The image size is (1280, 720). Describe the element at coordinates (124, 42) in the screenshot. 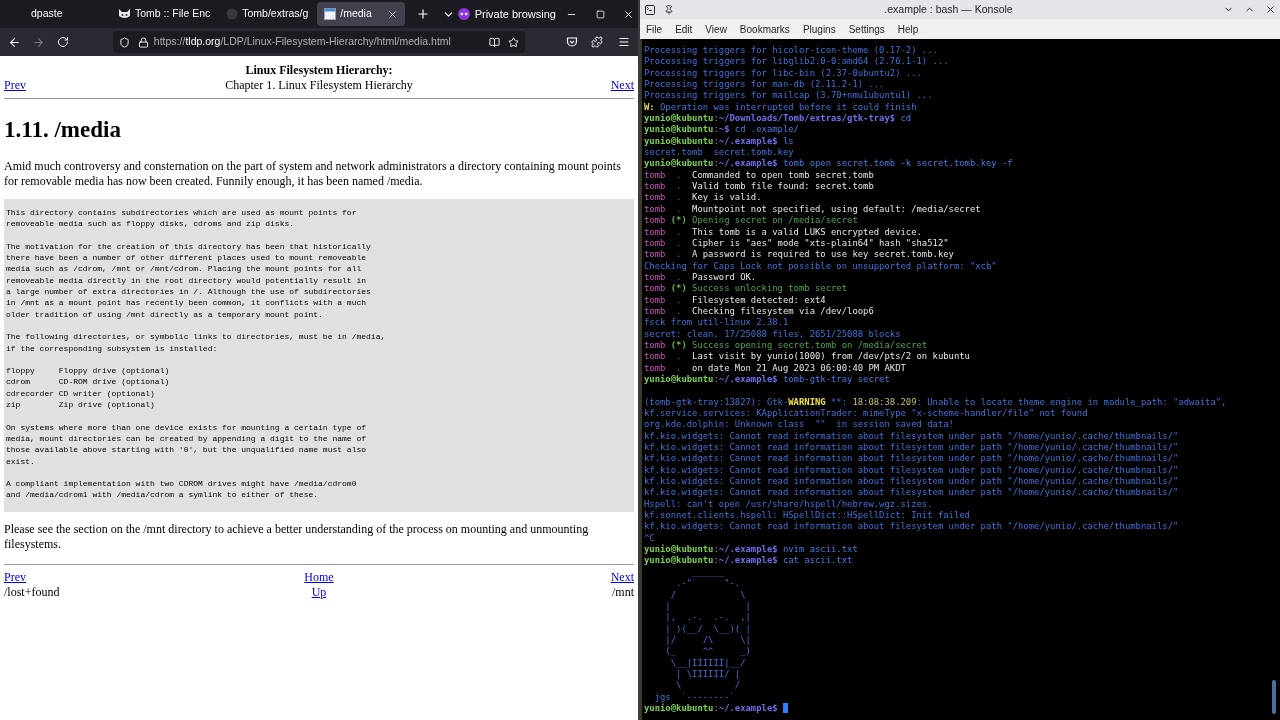

I see `shield-icon` at that location.